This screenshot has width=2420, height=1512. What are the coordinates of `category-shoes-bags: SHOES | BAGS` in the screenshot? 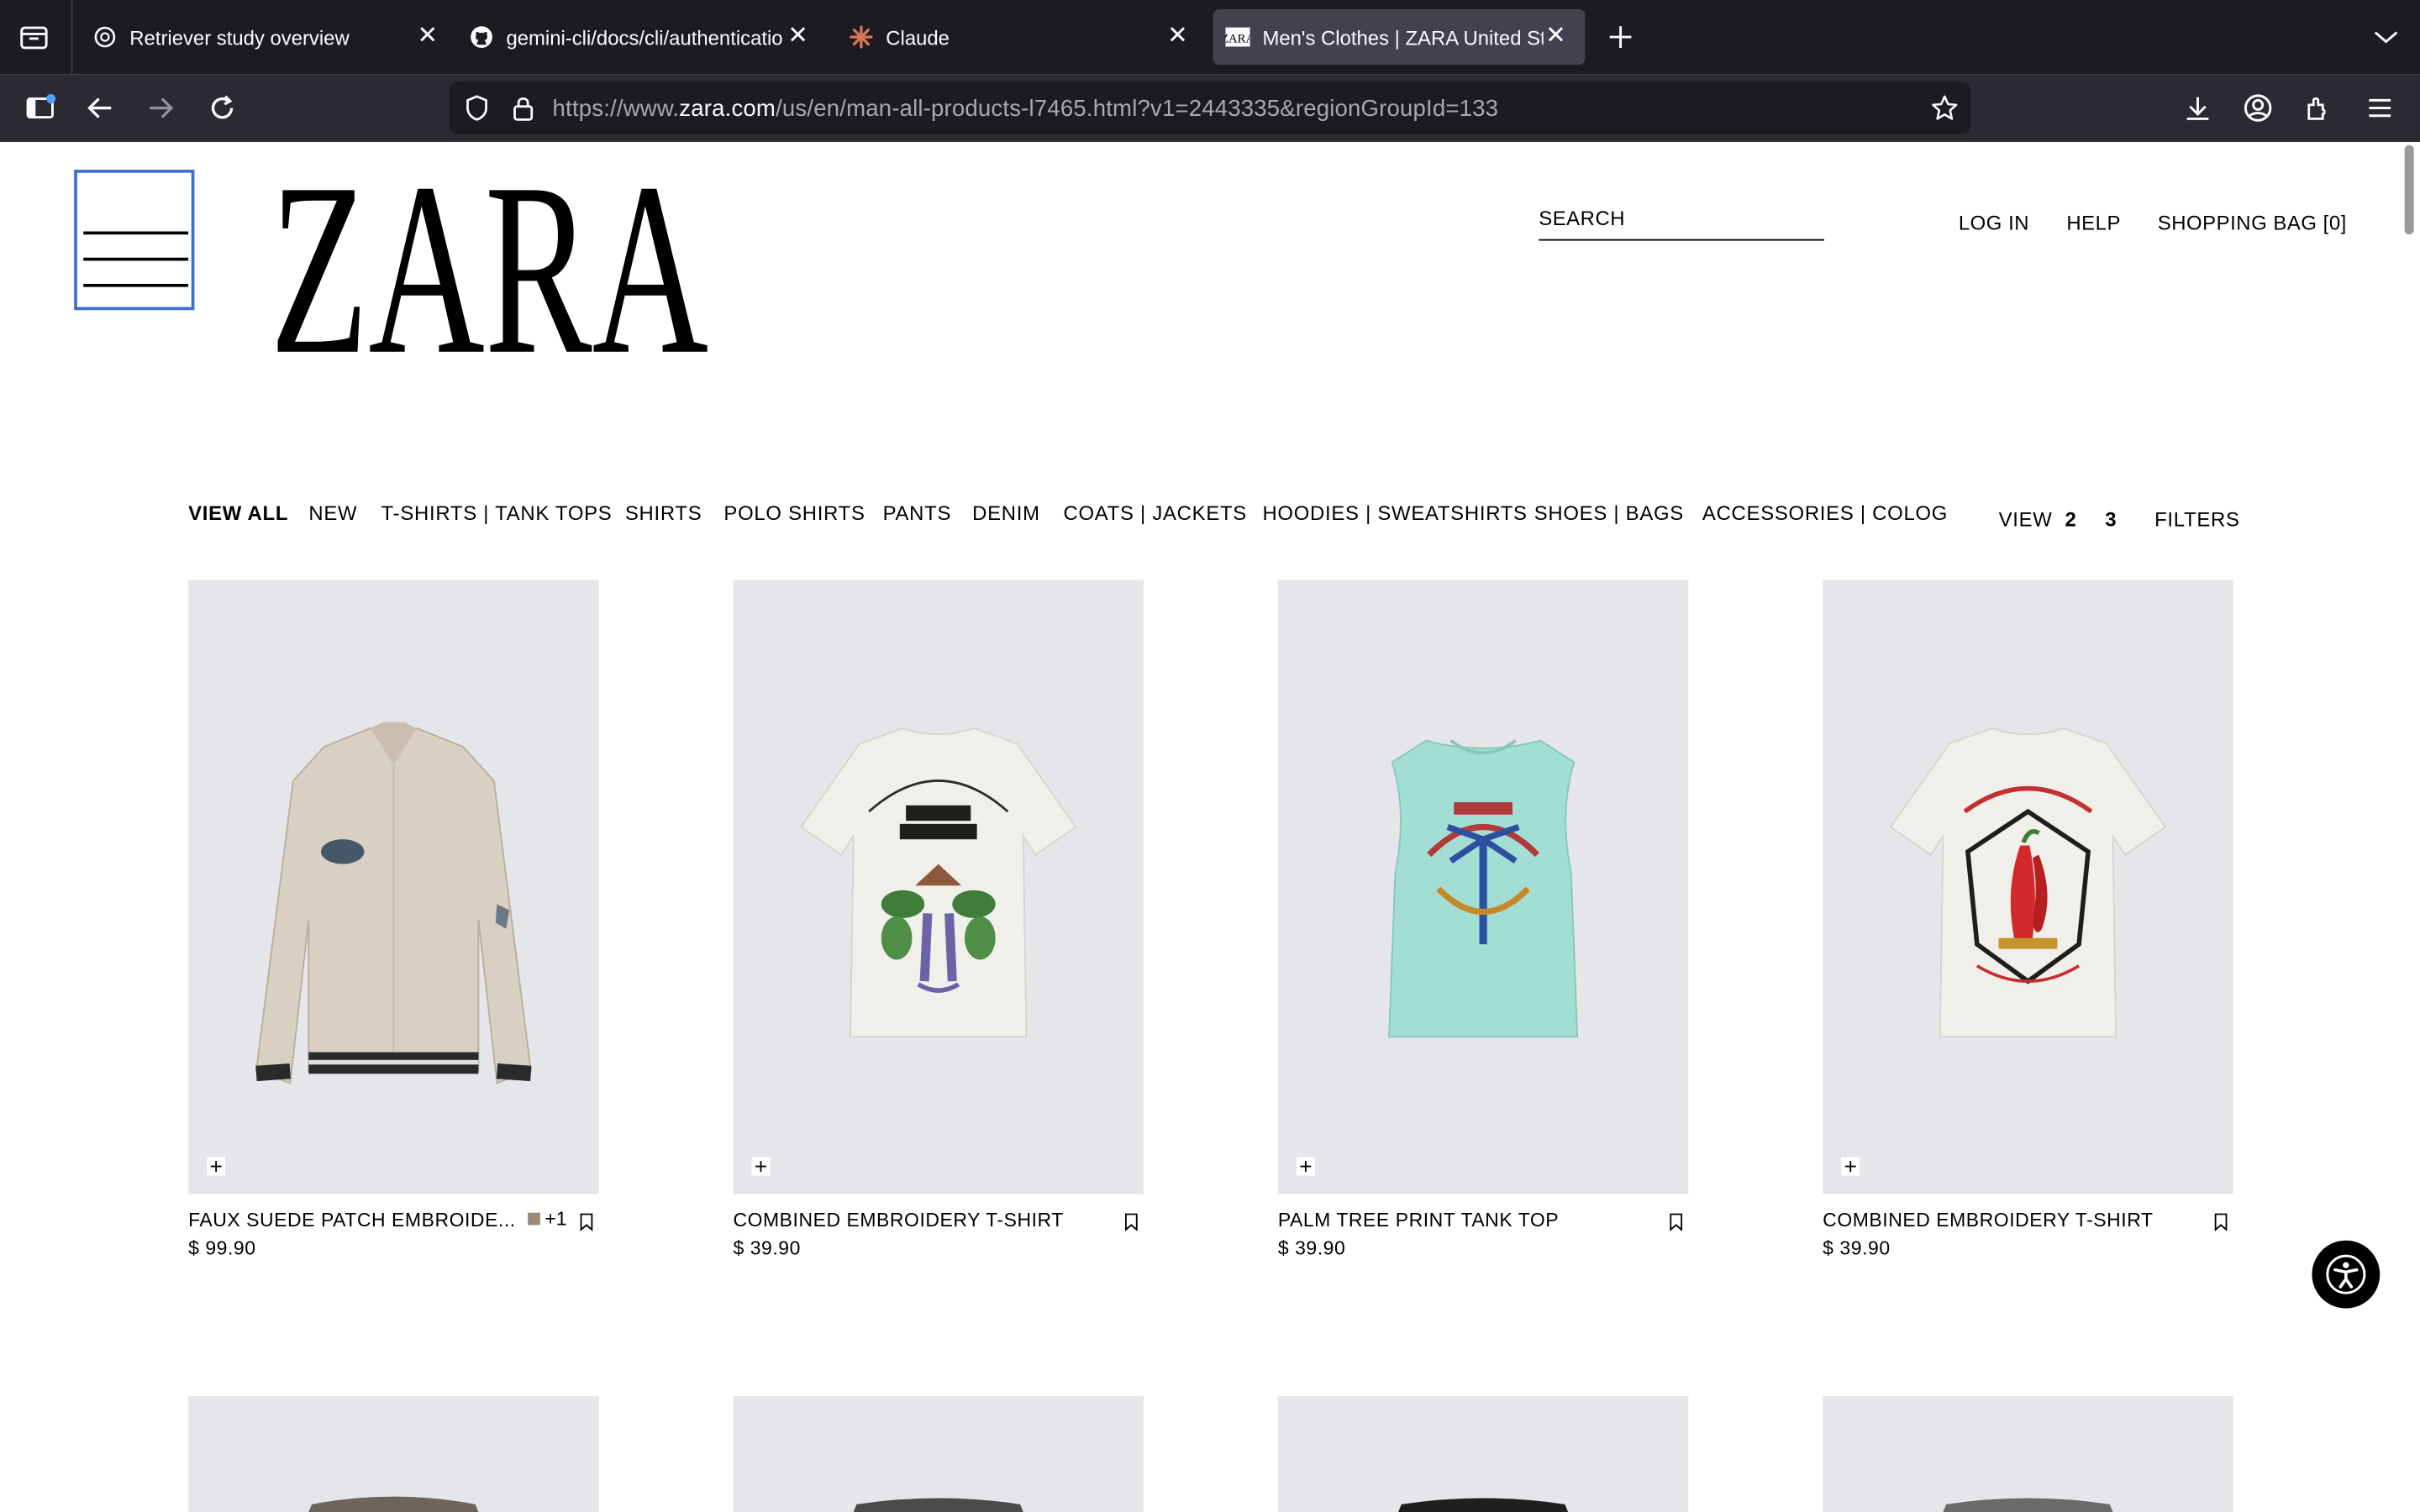 It's located at (1609, 513).